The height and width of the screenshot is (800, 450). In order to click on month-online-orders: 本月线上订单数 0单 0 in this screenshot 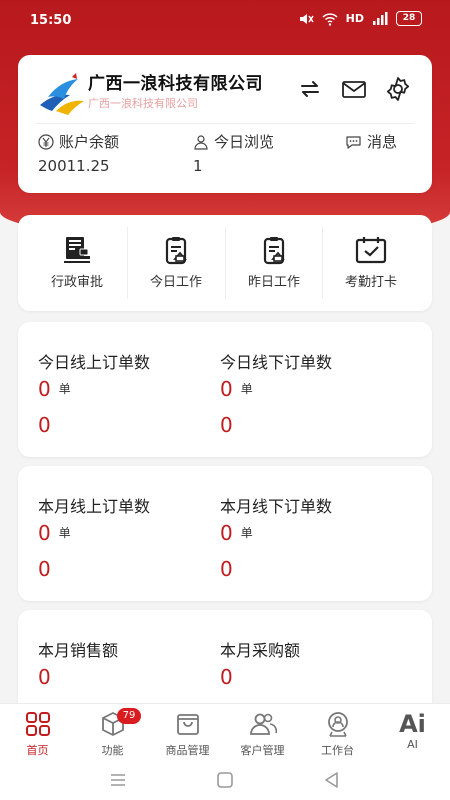, I will do `click(94, 537)`.